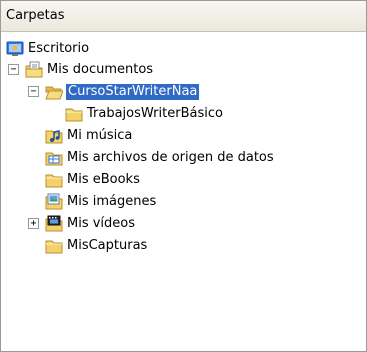 Image resolution: width=367 pixels, height=352 pixels. Describe the element at coordinates (112, 201) in the screenshot. I see `tree-item-label: Mis imágenes` at that location.